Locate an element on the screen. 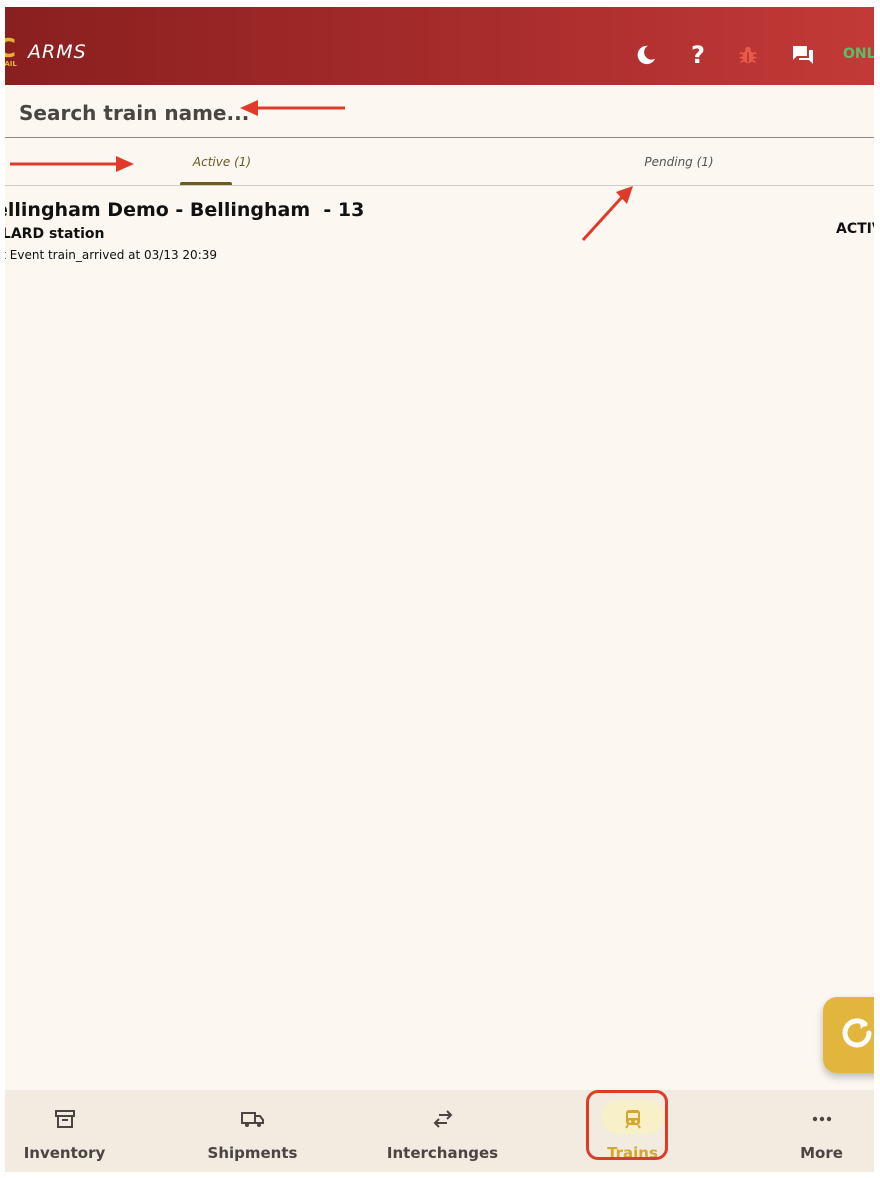  bug-report-icon is located at coordinates (748, 55).